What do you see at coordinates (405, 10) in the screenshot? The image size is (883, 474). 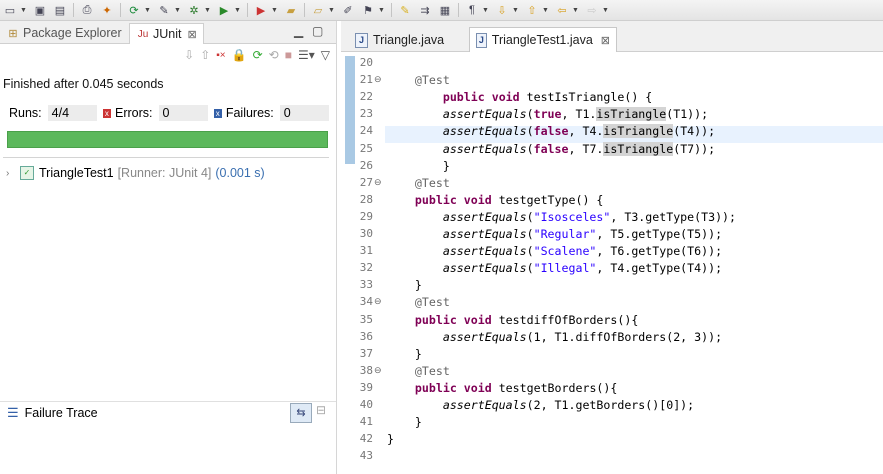 I see `highlight-icon: ✎` at bounding box center [405, 10].